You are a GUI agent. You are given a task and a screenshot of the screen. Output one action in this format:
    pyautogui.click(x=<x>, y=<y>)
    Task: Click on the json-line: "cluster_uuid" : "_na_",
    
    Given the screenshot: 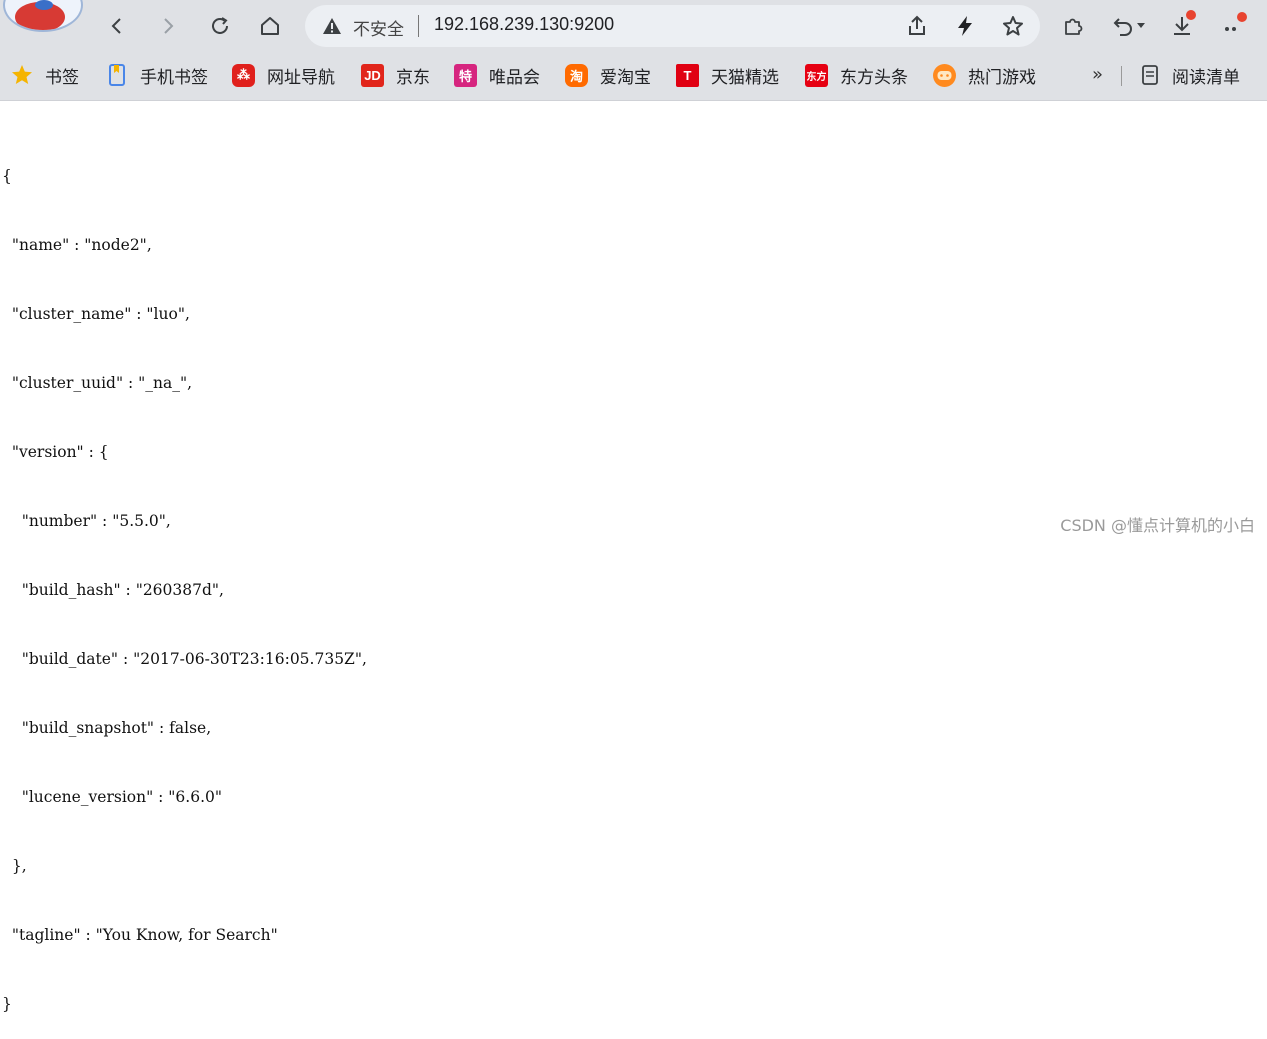 What is the action you would take?
    pyautogui.click(x=97, y=383)
    